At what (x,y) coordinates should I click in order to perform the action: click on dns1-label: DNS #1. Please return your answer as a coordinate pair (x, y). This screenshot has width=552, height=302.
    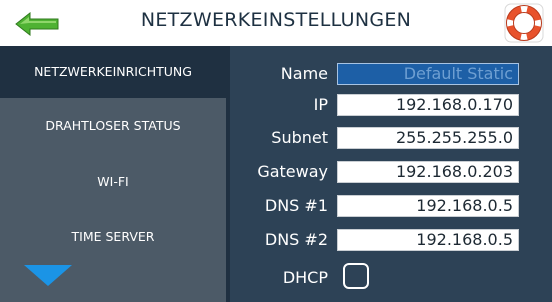
    Looking at the image, I should click on (296, 205).